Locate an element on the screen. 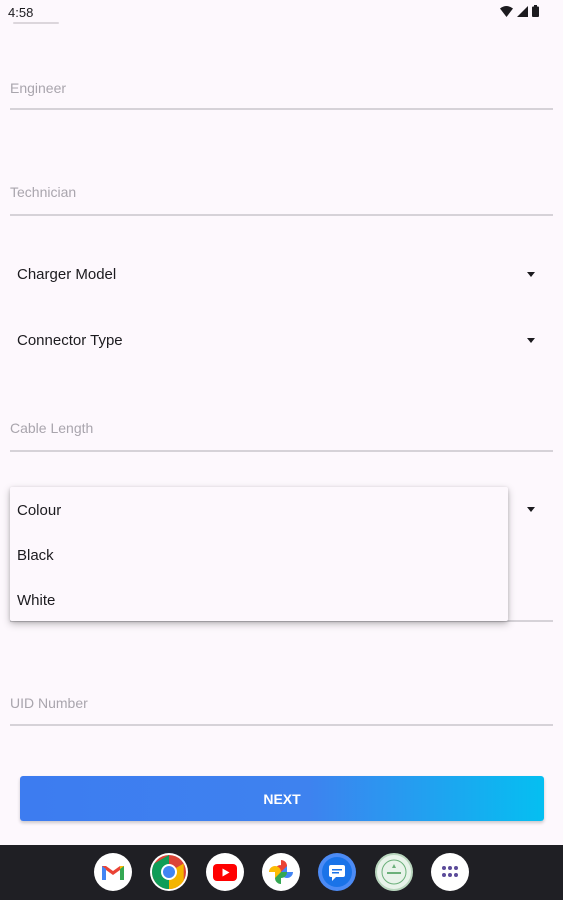 The height and width of the screenshot is (900, 563). technician-placeholder: Technician is located at coordinates (43, 192).